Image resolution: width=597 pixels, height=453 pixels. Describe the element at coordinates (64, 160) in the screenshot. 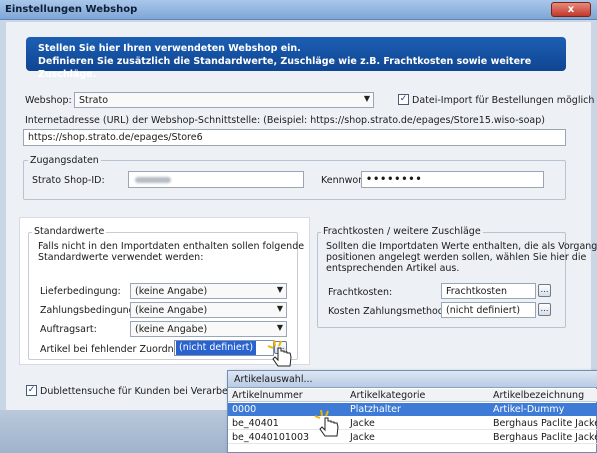

I see `zugangsdaten-title: Zugangsdaten` at that location.